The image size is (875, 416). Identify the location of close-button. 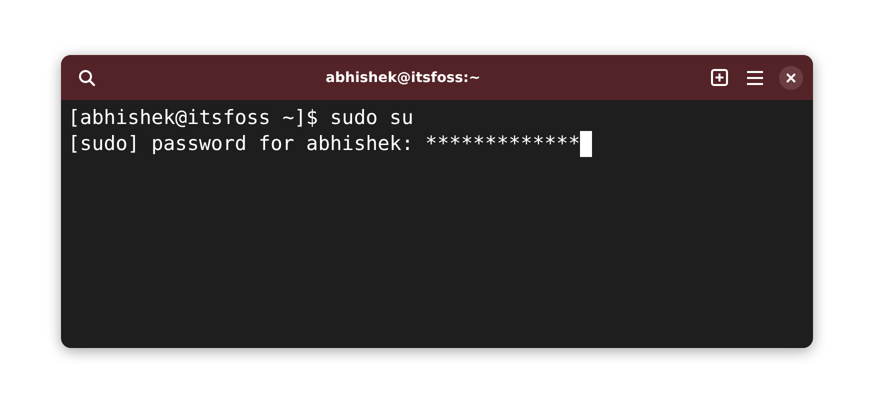
(791, 78).